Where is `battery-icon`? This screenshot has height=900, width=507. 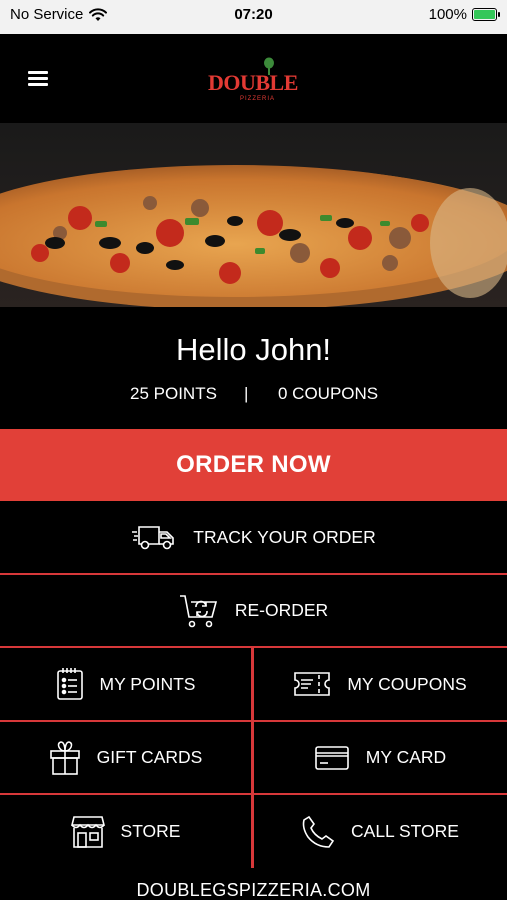
battery-icon is located at coordinates (486, 14).